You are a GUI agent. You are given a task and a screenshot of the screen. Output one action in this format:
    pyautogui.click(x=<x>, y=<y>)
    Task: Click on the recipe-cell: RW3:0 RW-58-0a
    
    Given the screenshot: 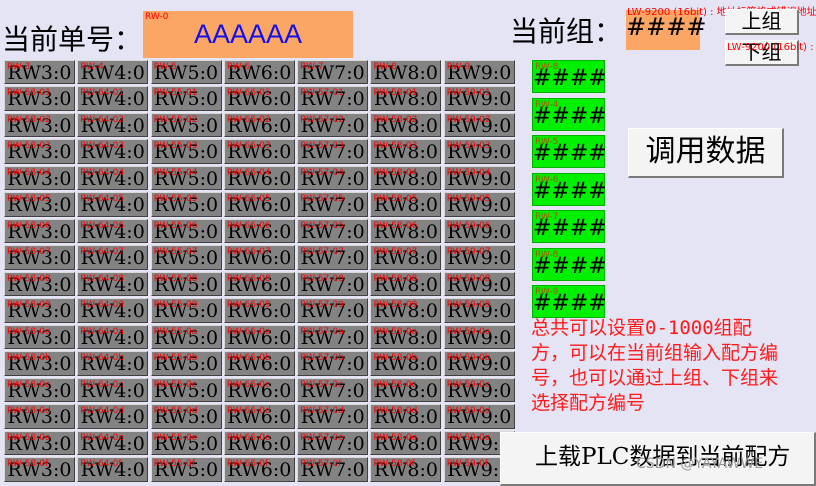 What is the action you would take?
    pyautogui.click(x=39, y=337)
    